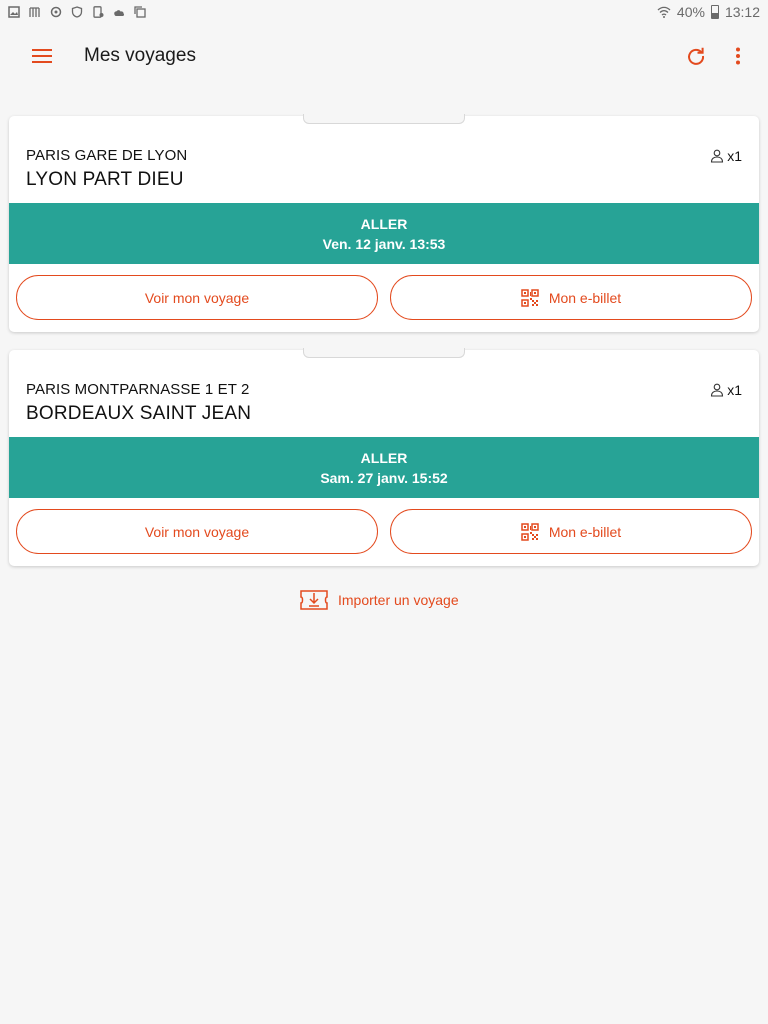  Describe the element at coordinates (742, 12) in the screenshot. I see `clock: 13:12` at that location.